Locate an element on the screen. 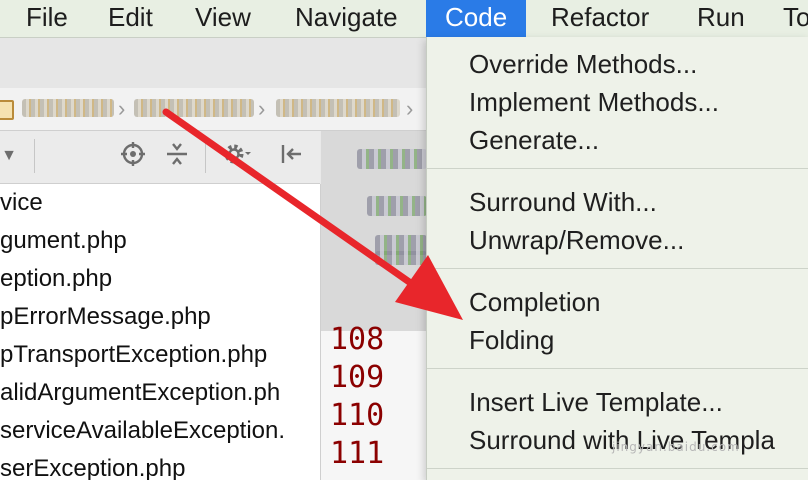 The height and width of the screenshot is (480, 808). pin-left-icon is located at coordinates (291, 156).